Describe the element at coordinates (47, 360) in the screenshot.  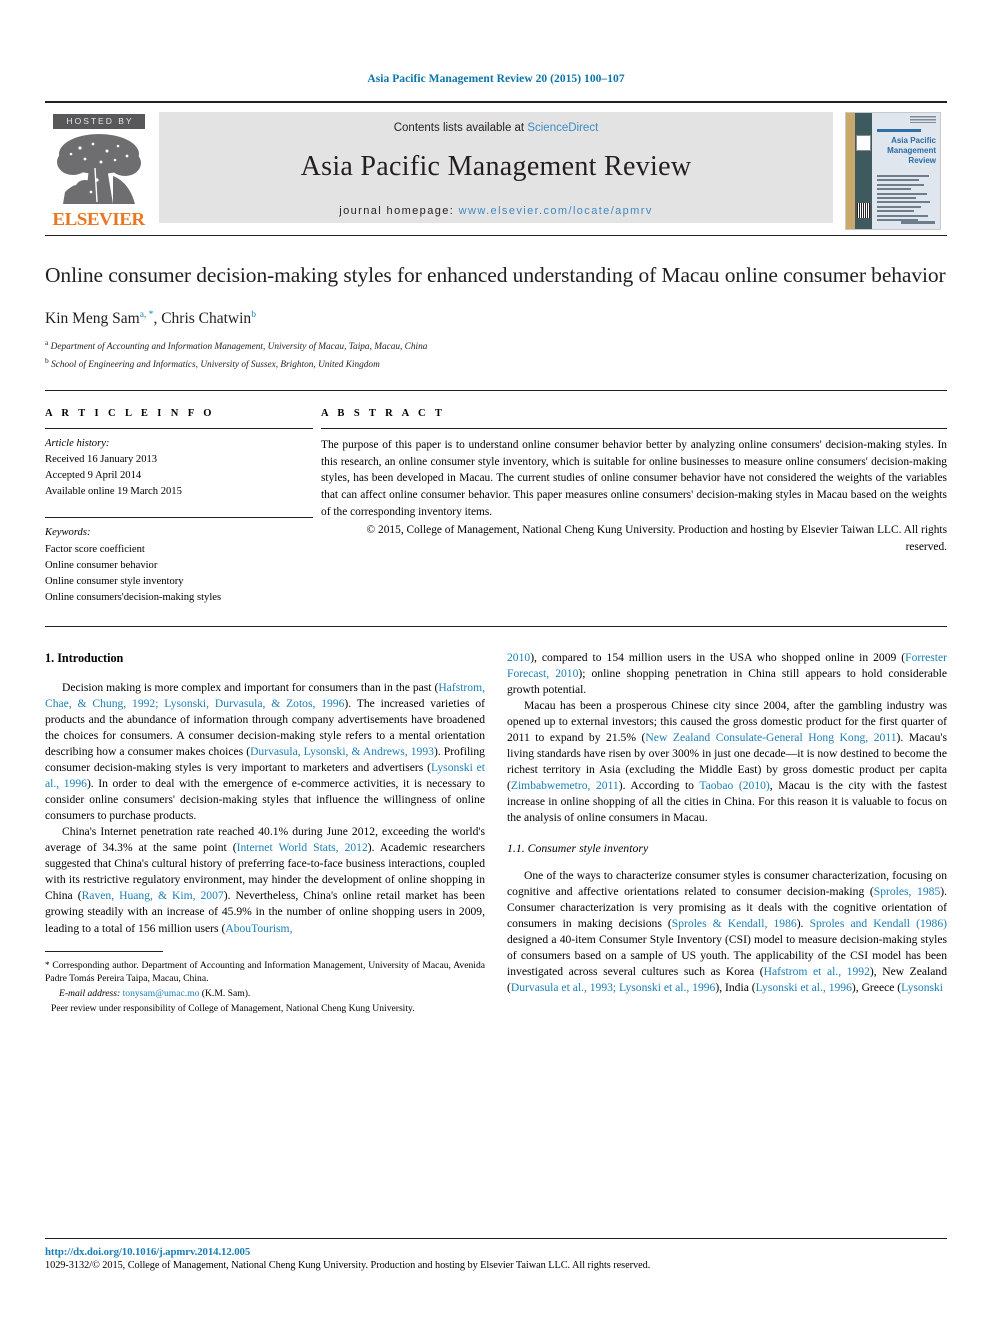
I see `affiliation-b-marker: b` at that location.